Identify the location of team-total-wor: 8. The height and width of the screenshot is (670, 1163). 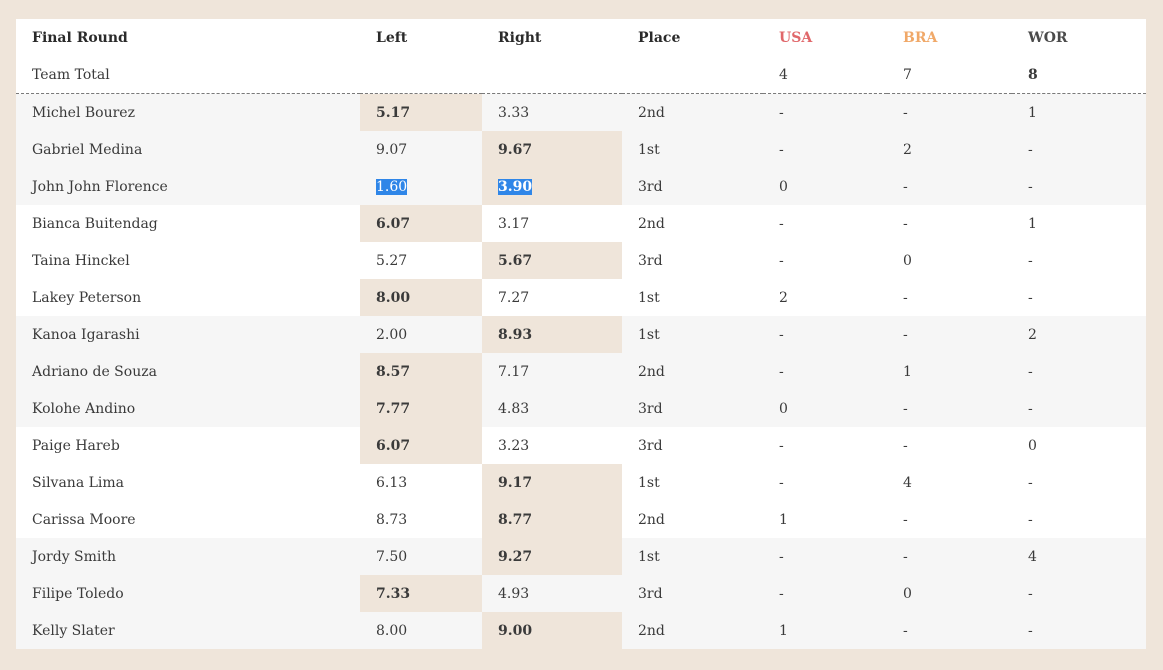
(1079, 75).